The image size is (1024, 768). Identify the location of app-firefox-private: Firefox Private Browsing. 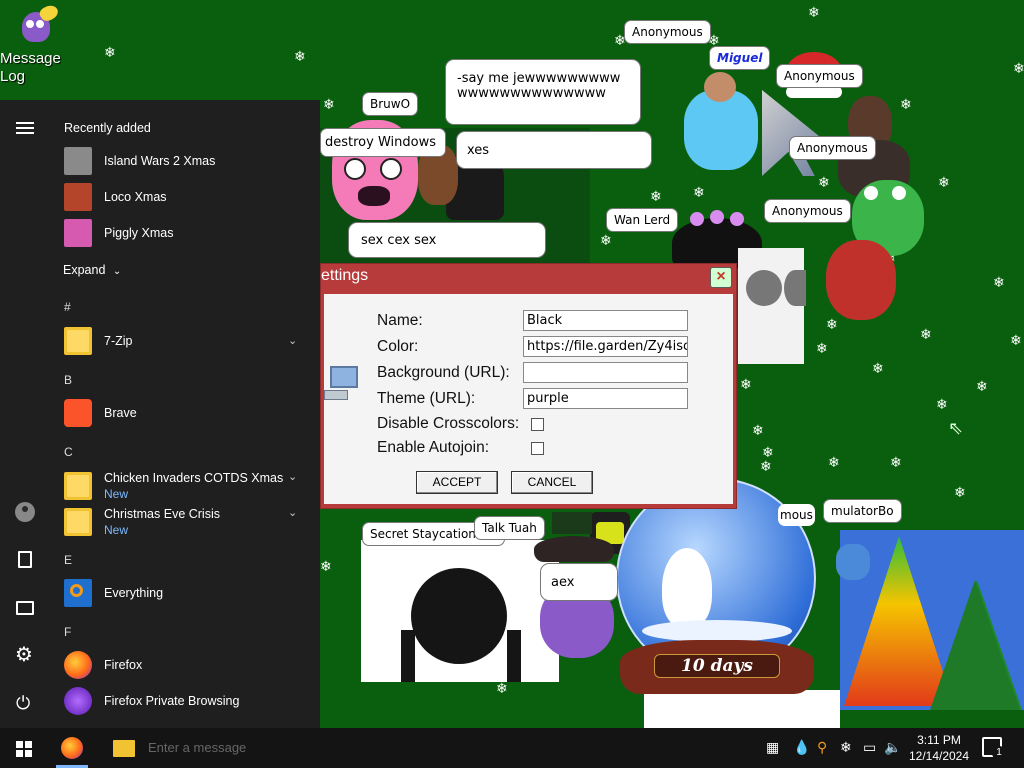
(151, 701).